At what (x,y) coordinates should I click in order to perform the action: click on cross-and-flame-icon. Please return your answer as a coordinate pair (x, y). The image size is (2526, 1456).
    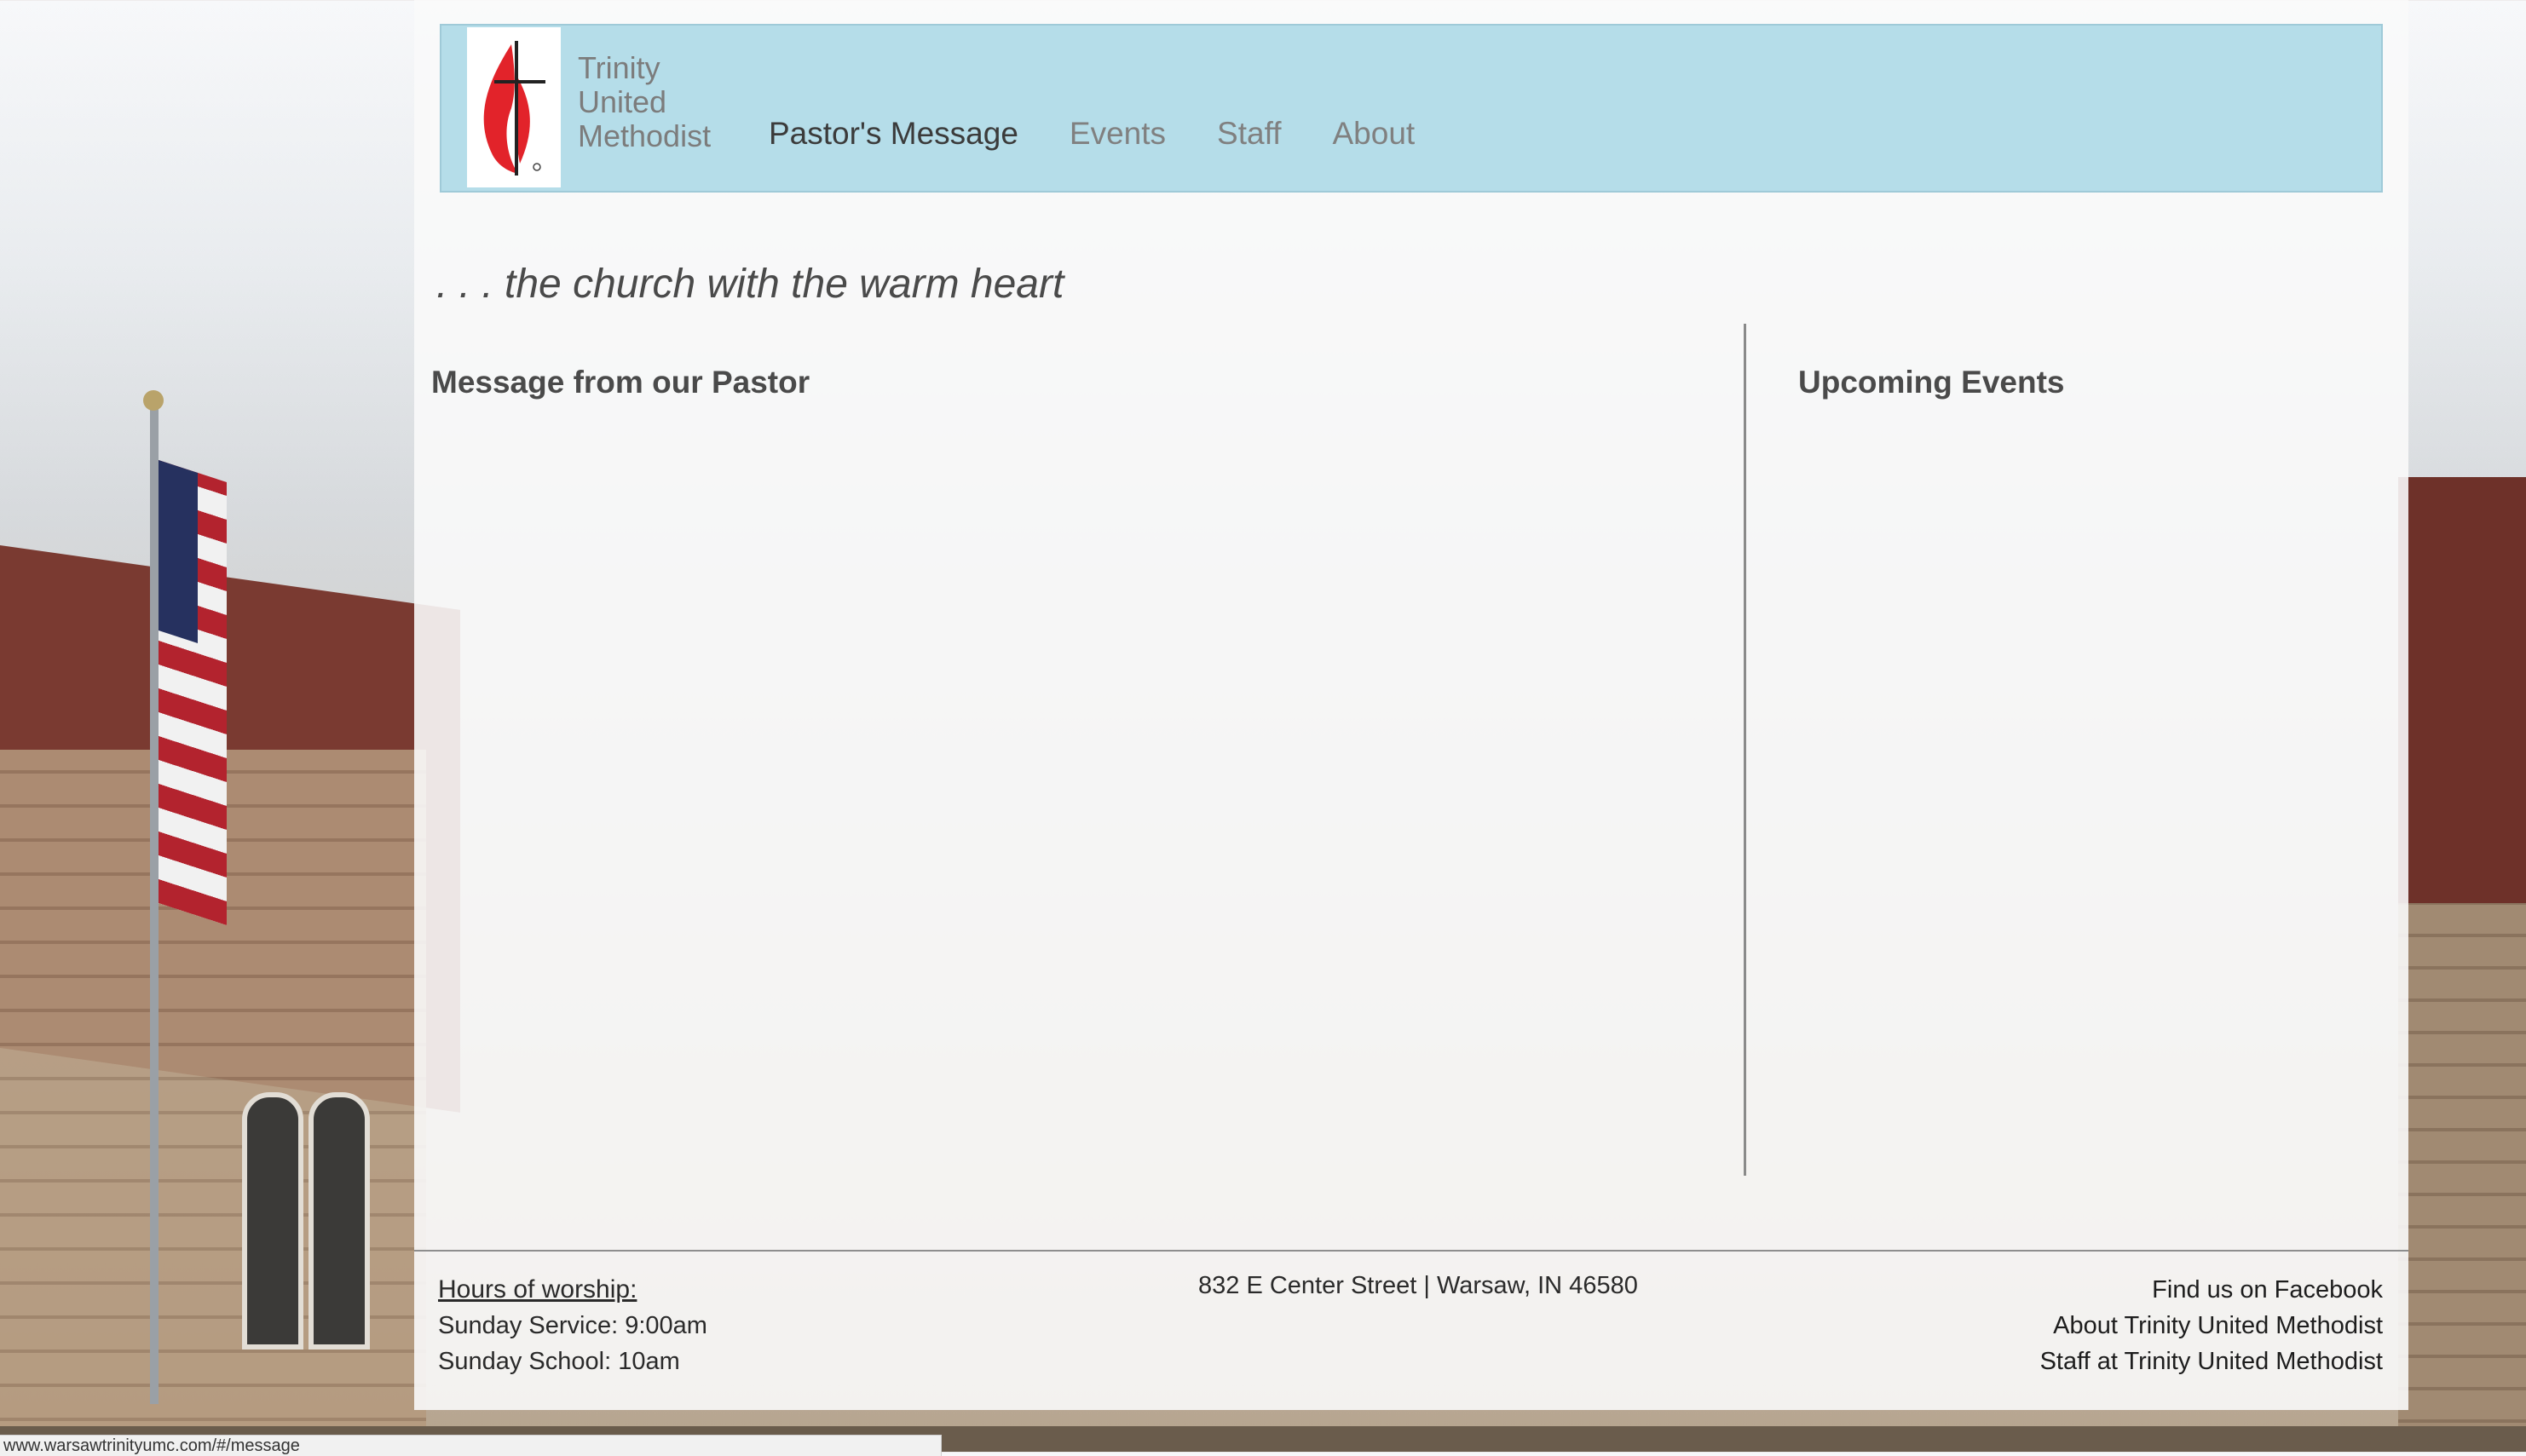
    Looking at the image, I should click on (514, 108).